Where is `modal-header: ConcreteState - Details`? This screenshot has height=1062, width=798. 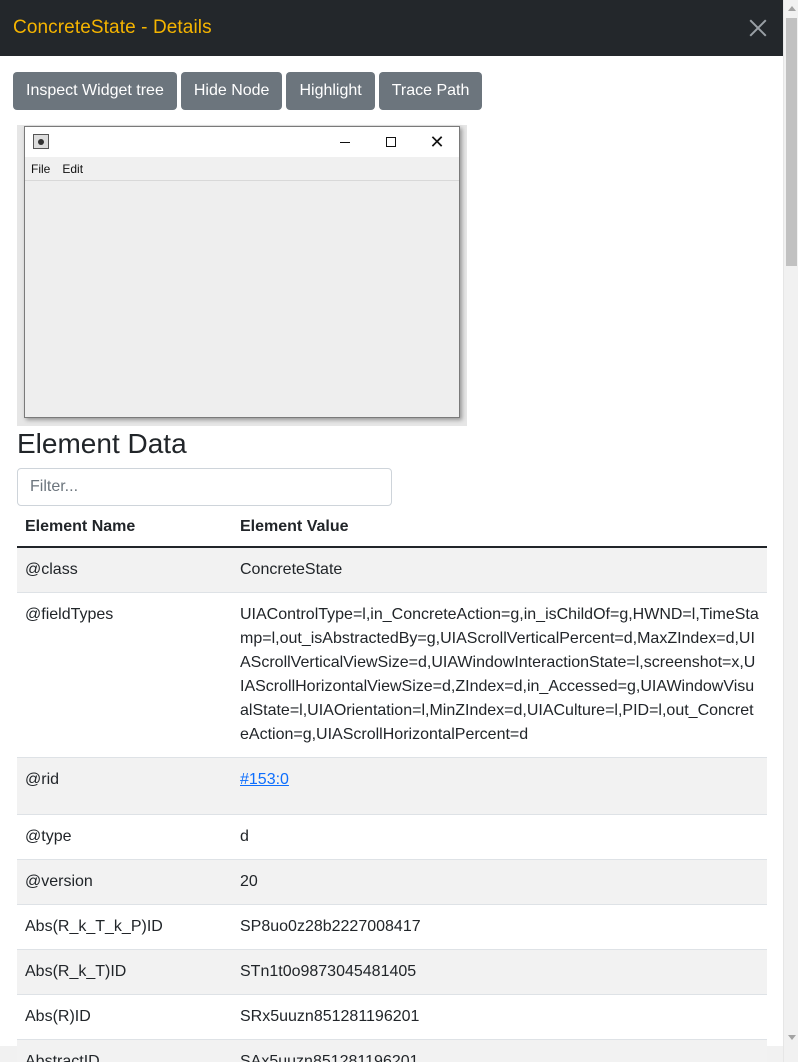
modal-header: ConcreteState - Details is located at coordinates (391, 28).